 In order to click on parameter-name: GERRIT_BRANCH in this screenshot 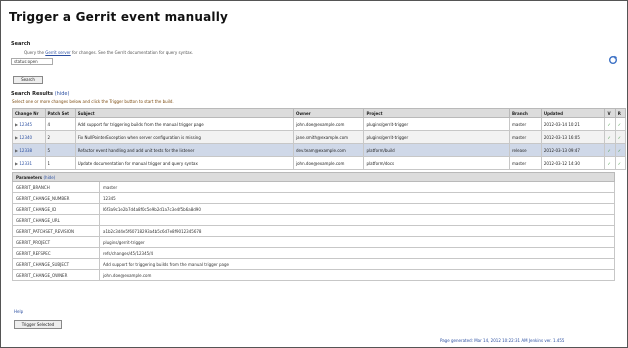, I will do `click(56, 187)`.